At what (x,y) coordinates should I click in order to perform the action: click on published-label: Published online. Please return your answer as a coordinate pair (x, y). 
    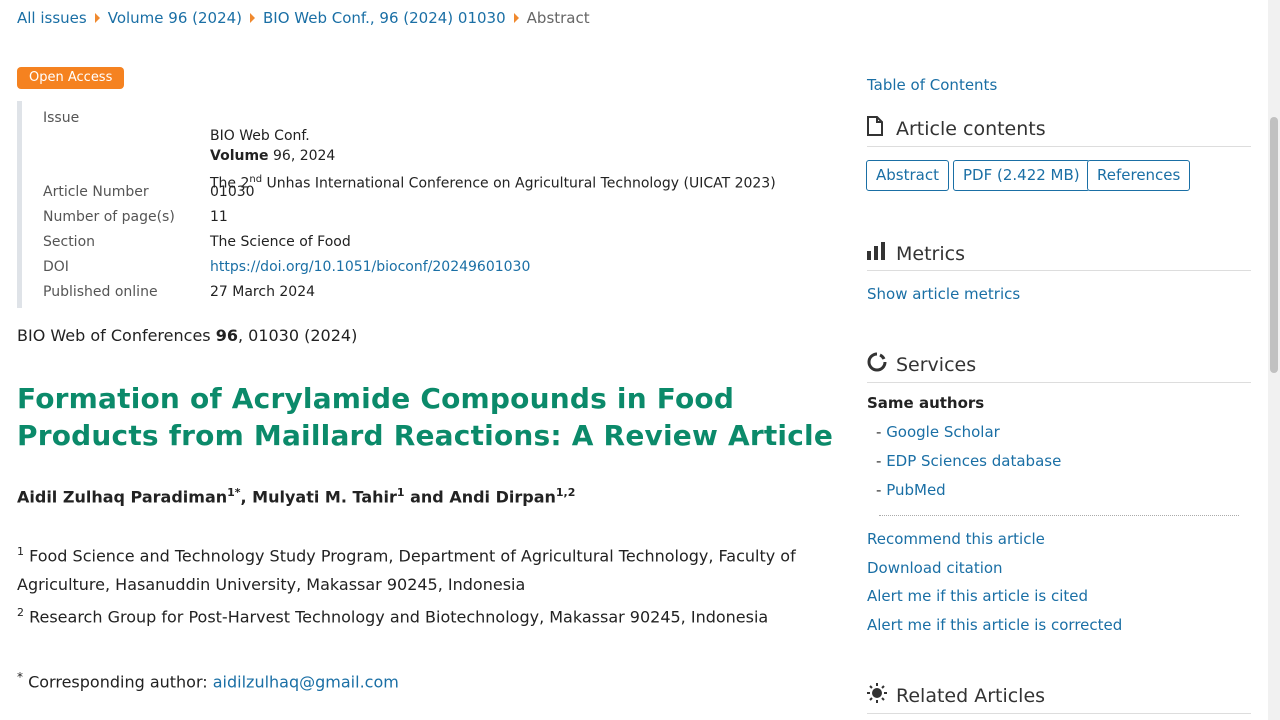
    Looking at the image, I should click on (100, 292).